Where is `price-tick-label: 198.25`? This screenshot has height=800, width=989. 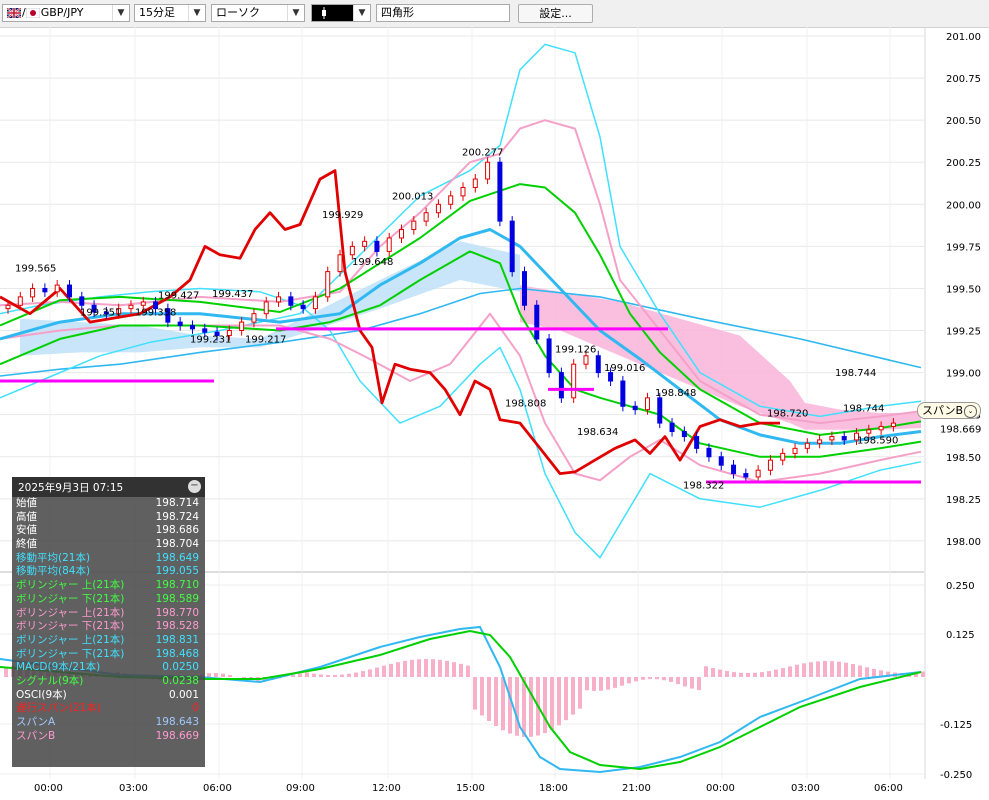
price-tick-label: 198.25 is located at coordinates (963, 500).